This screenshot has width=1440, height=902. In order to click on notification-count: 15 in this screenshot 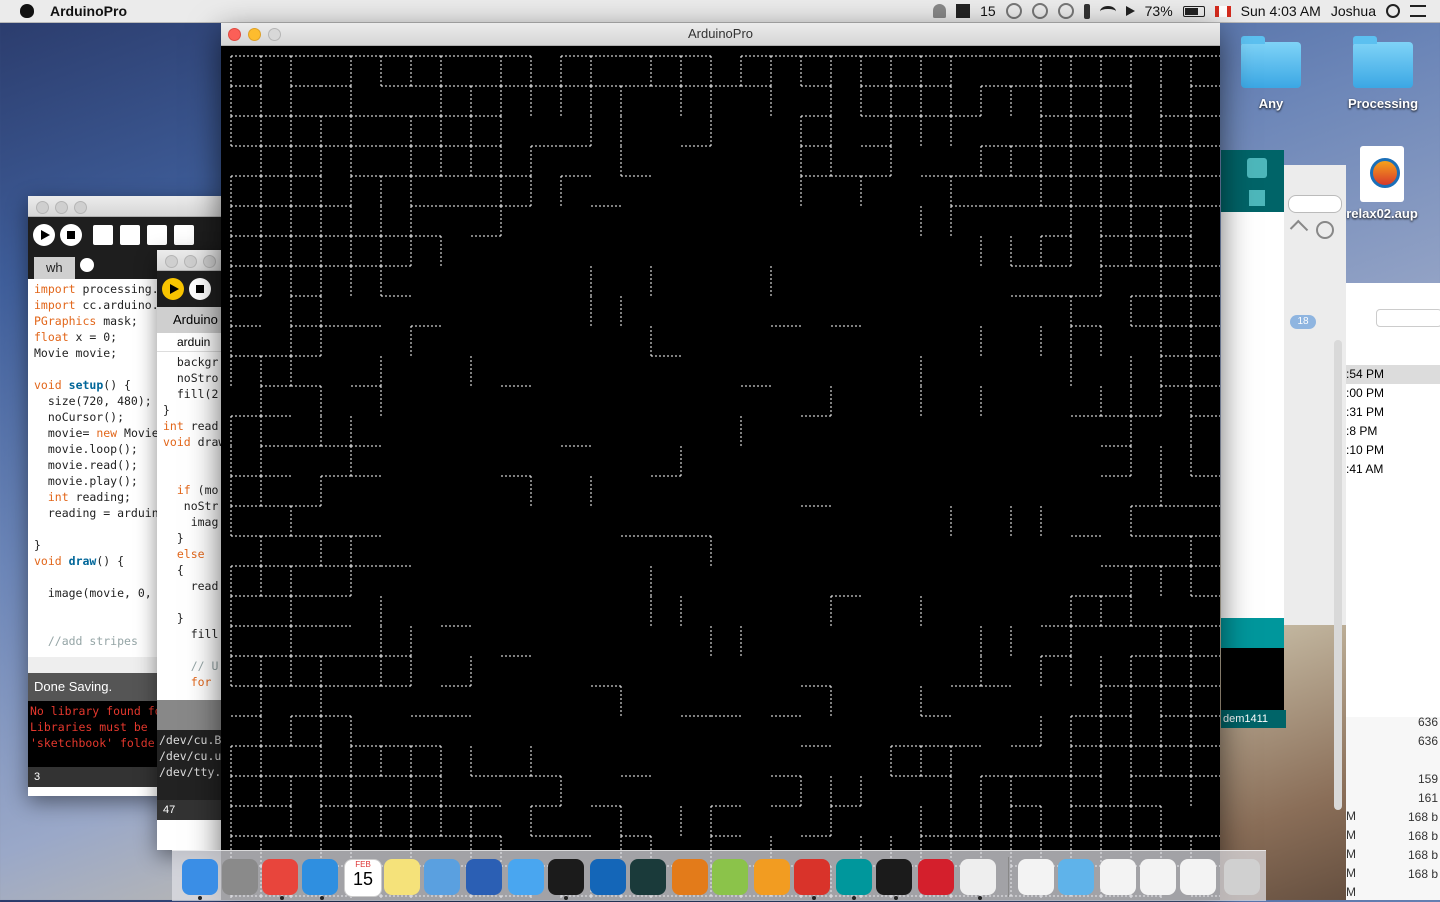, I will do `click(988, 11)`.